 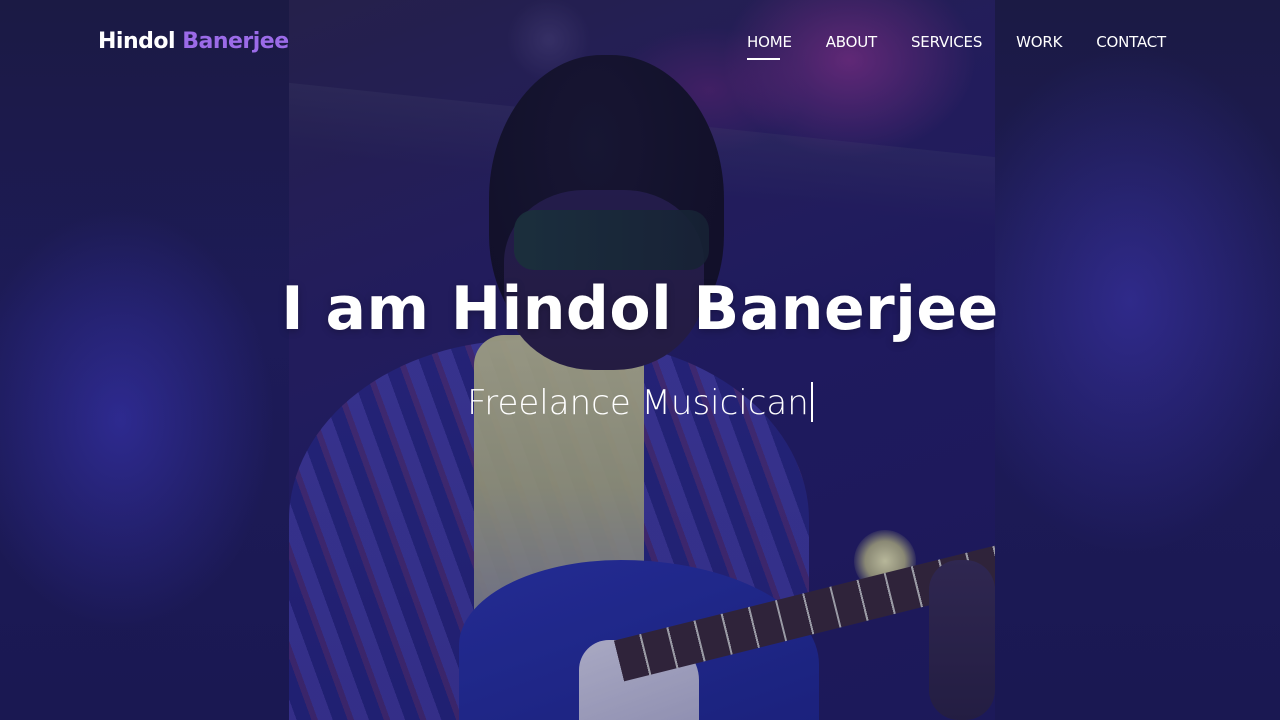 What do you see at coordinates (640, 309) in the screenshot?
I see `hero-headline: I am Hindol Banerjee` at bounding box center [640, 309].